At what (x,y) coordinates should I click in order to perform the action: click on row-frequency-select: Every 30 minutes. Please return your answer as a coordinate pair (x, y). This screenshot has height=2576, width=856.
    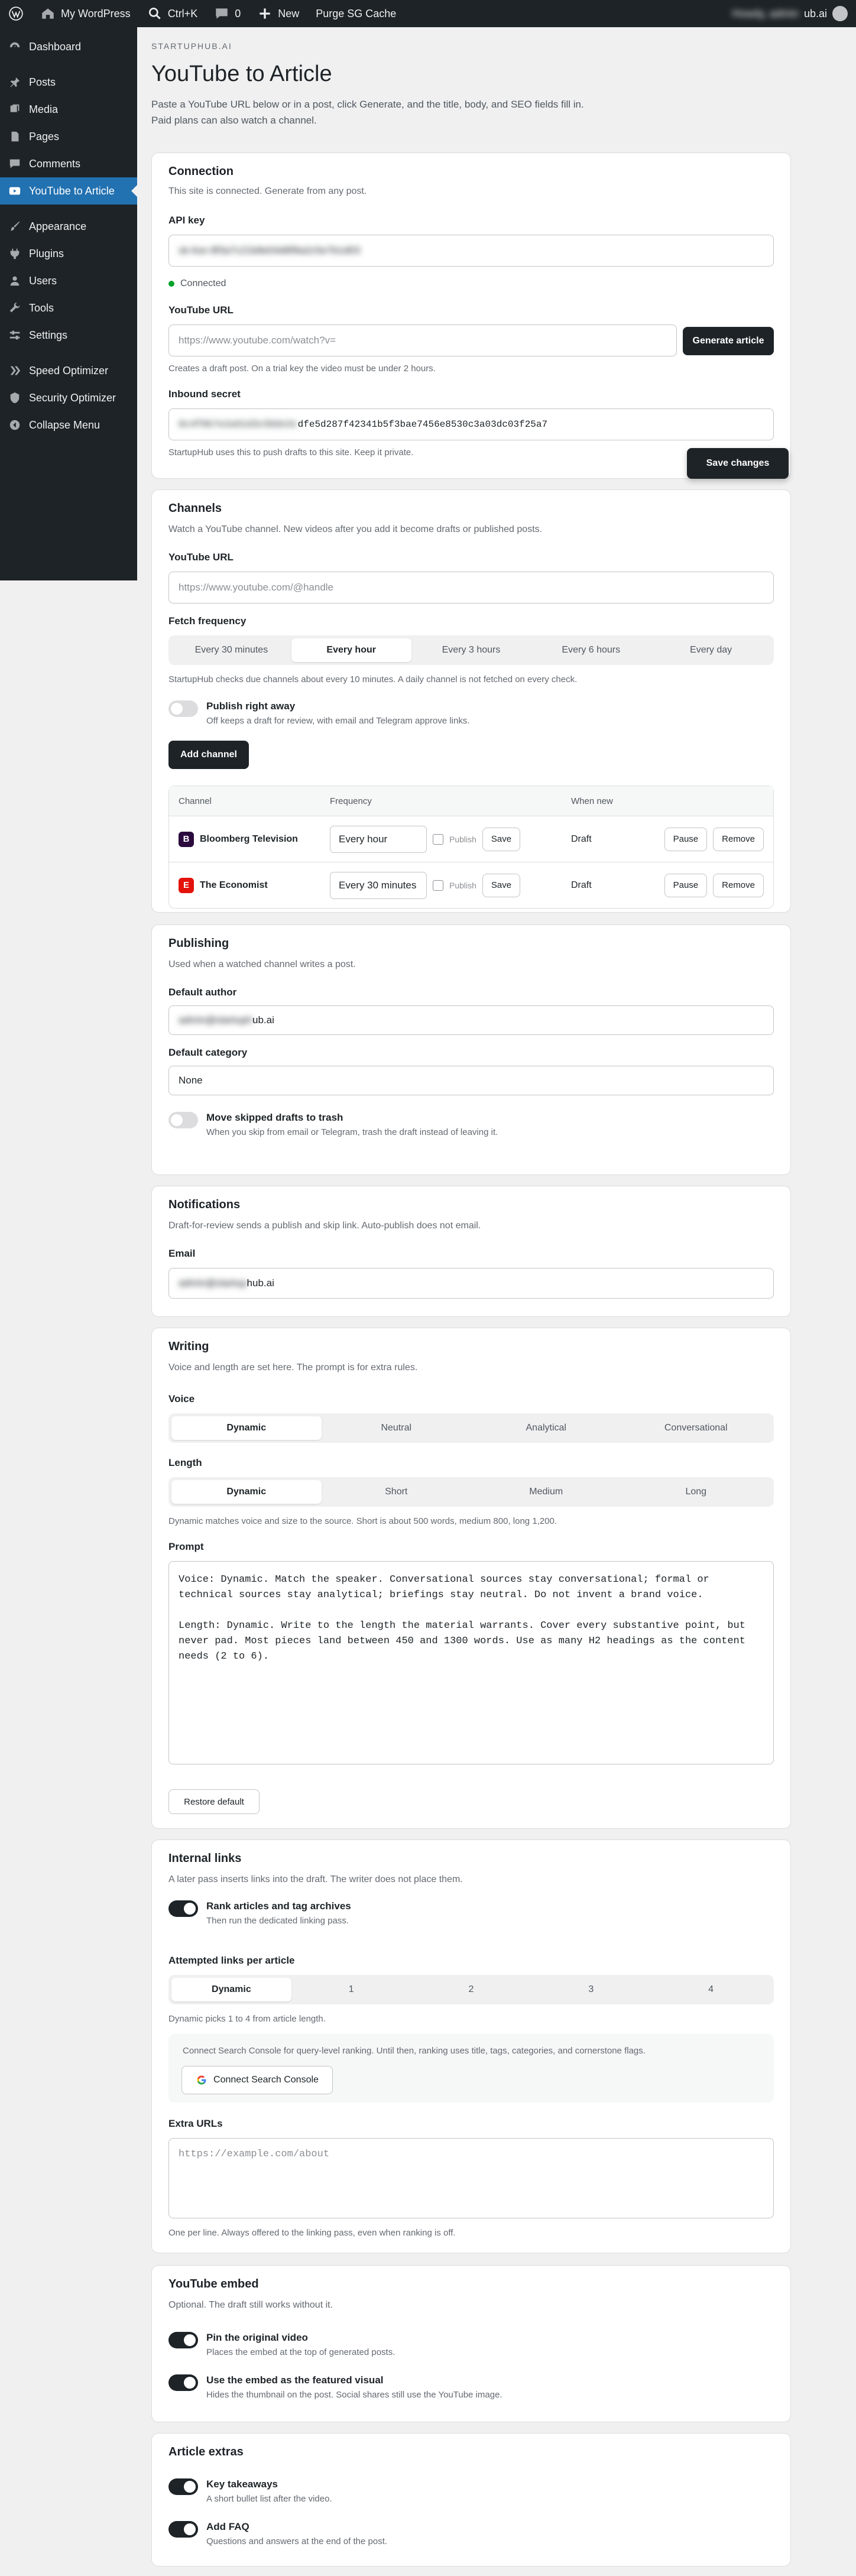
    Looking at the image, I should click on (379, 885).